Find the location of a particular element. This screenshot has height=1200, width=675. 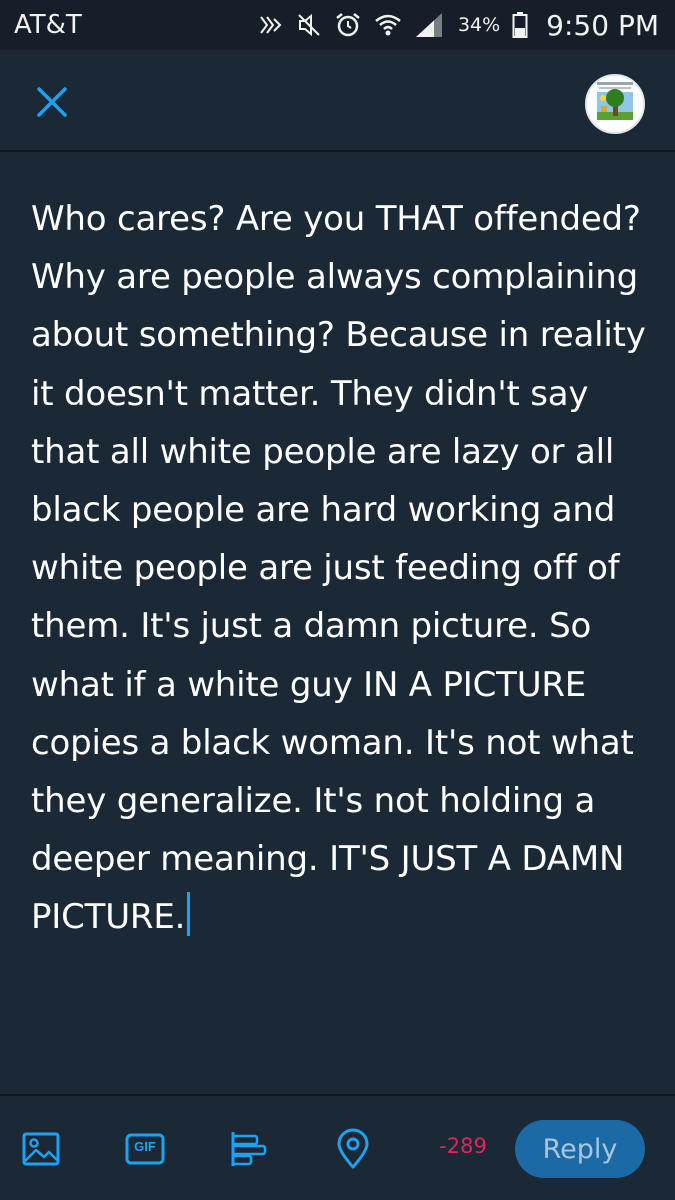

close-button is located at coordinates (52, 102).